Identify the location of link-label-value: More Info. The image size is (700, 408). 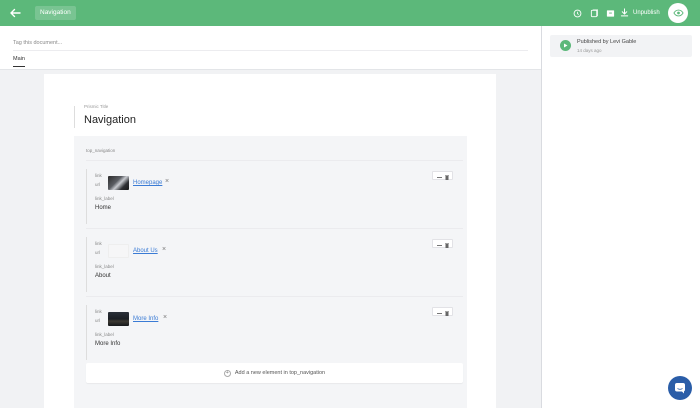
(107, 344).